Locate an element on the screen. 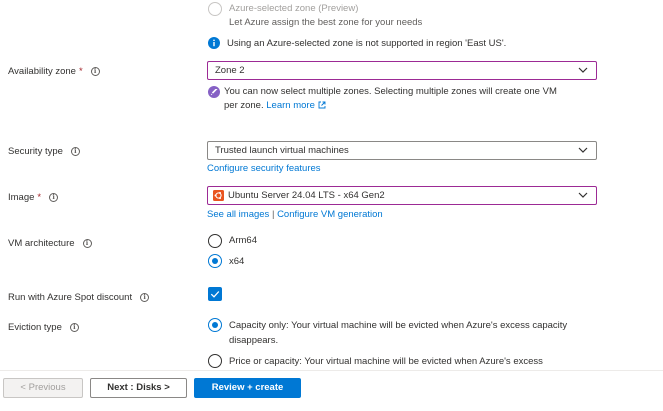 This screenshot has width=663, height=411. eviction-capacity-only-label-line2: disappears. is located at coordinates (254, 340).